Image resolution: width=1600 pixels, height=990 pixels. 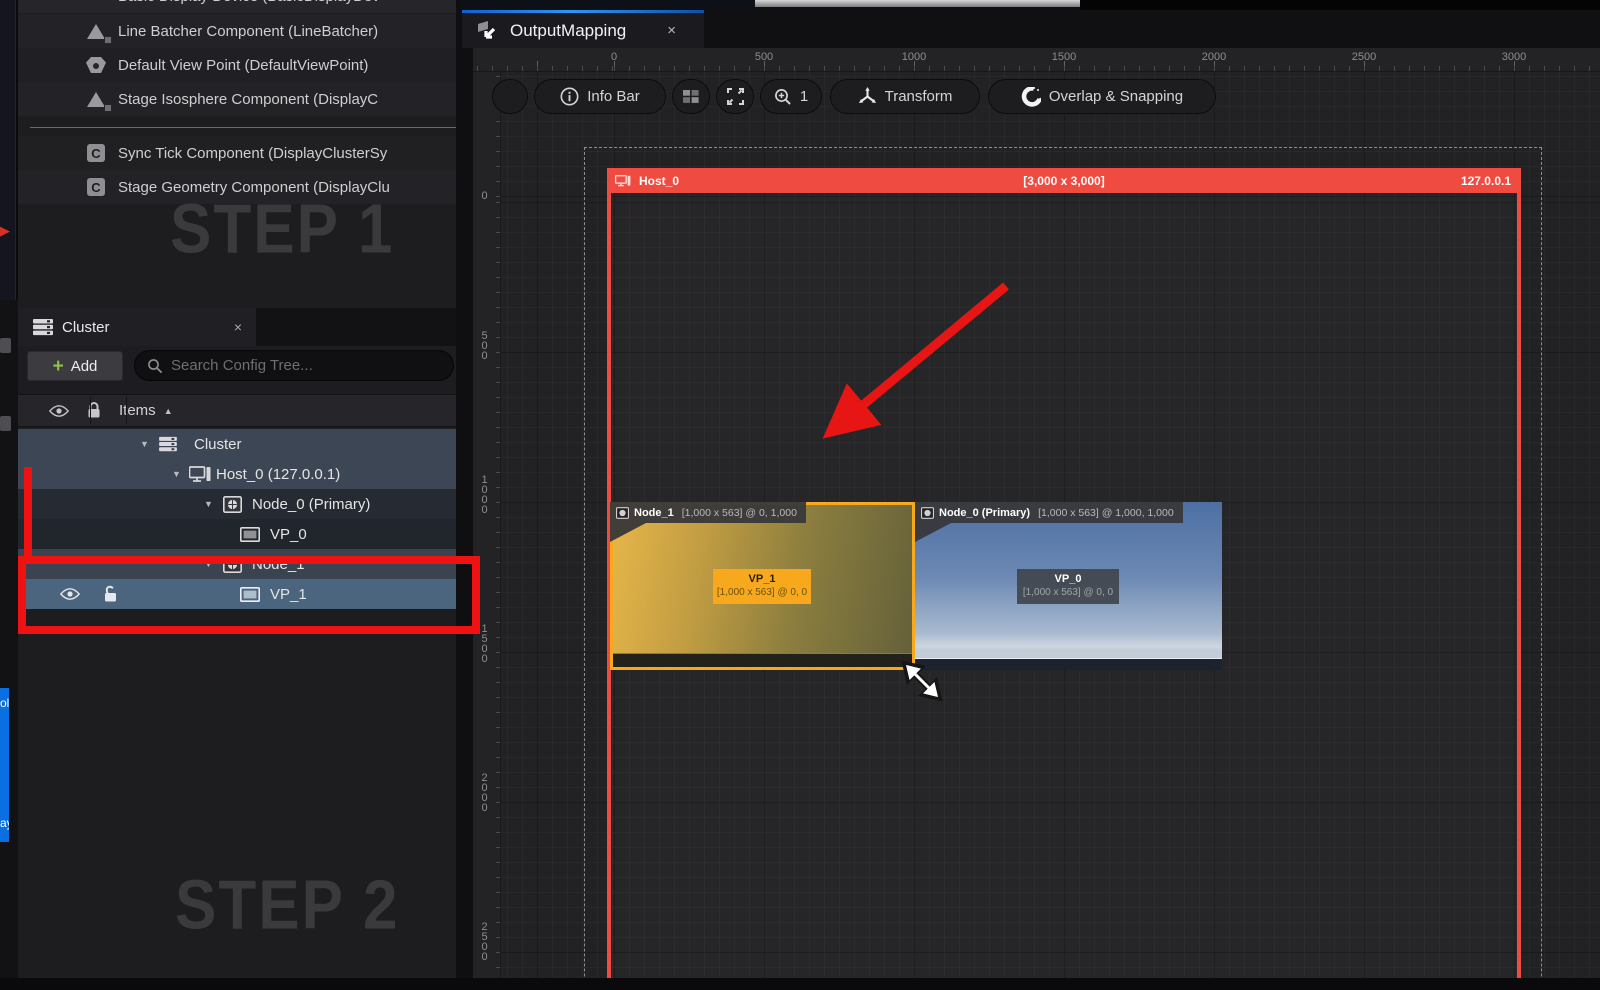 I want to click on background-window-sliver, so click(x=1340, y=5).